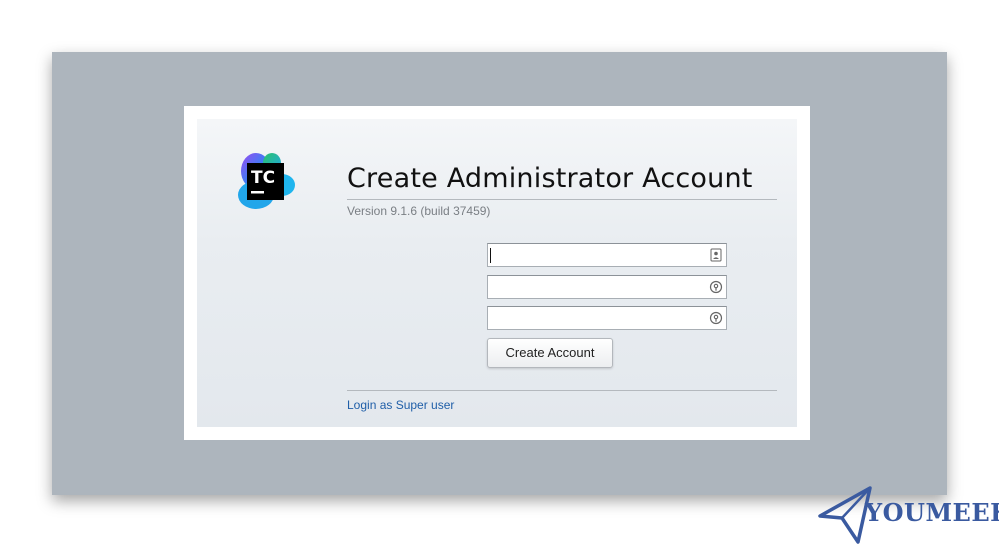  I want to click on confirm-password-input, so click(607, 318).